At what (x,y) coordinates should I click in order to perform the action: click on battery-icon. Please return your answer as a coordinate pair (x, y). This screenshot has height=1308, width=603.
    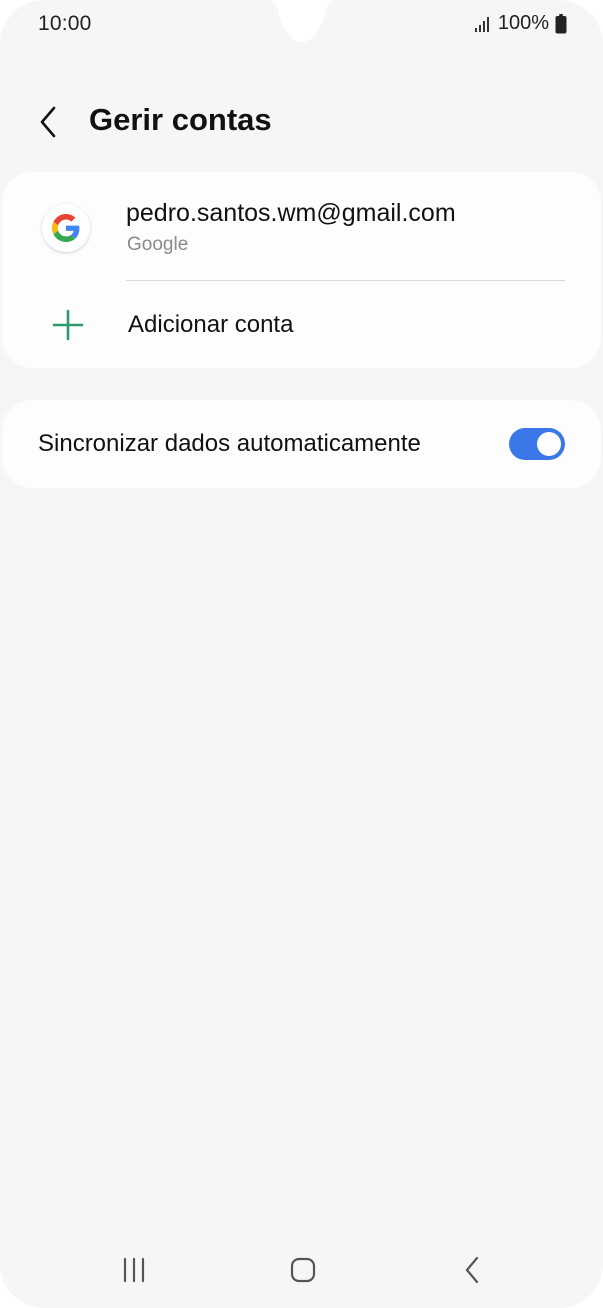
    Looking at the image, I should click on (561, 23).